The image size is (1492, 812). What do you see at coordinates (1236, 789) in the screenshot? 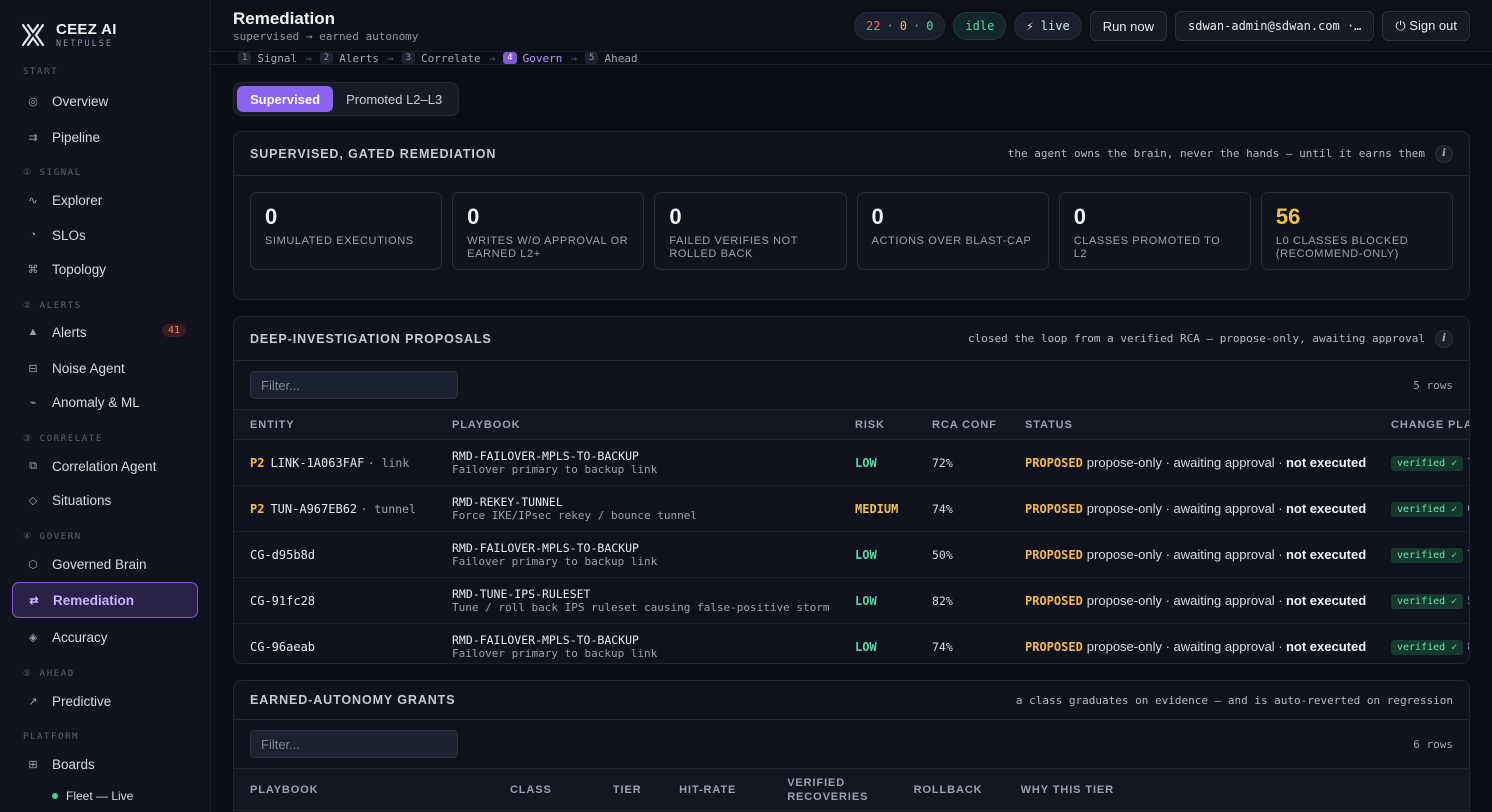
I see `column-header: WHY THIS TIER` at bounding box center [1236, 789].